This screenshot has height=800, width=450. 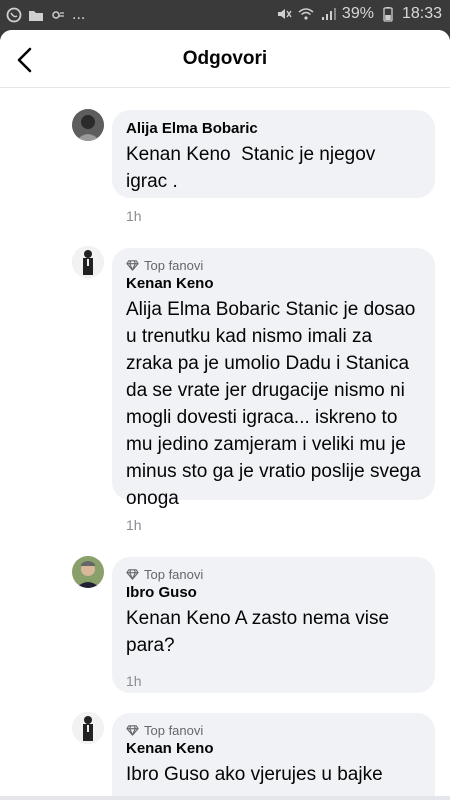 What do you see at coordinates (328, 14) in the screenshot?
I see `signal-icon` at bounding box center [328, 14].